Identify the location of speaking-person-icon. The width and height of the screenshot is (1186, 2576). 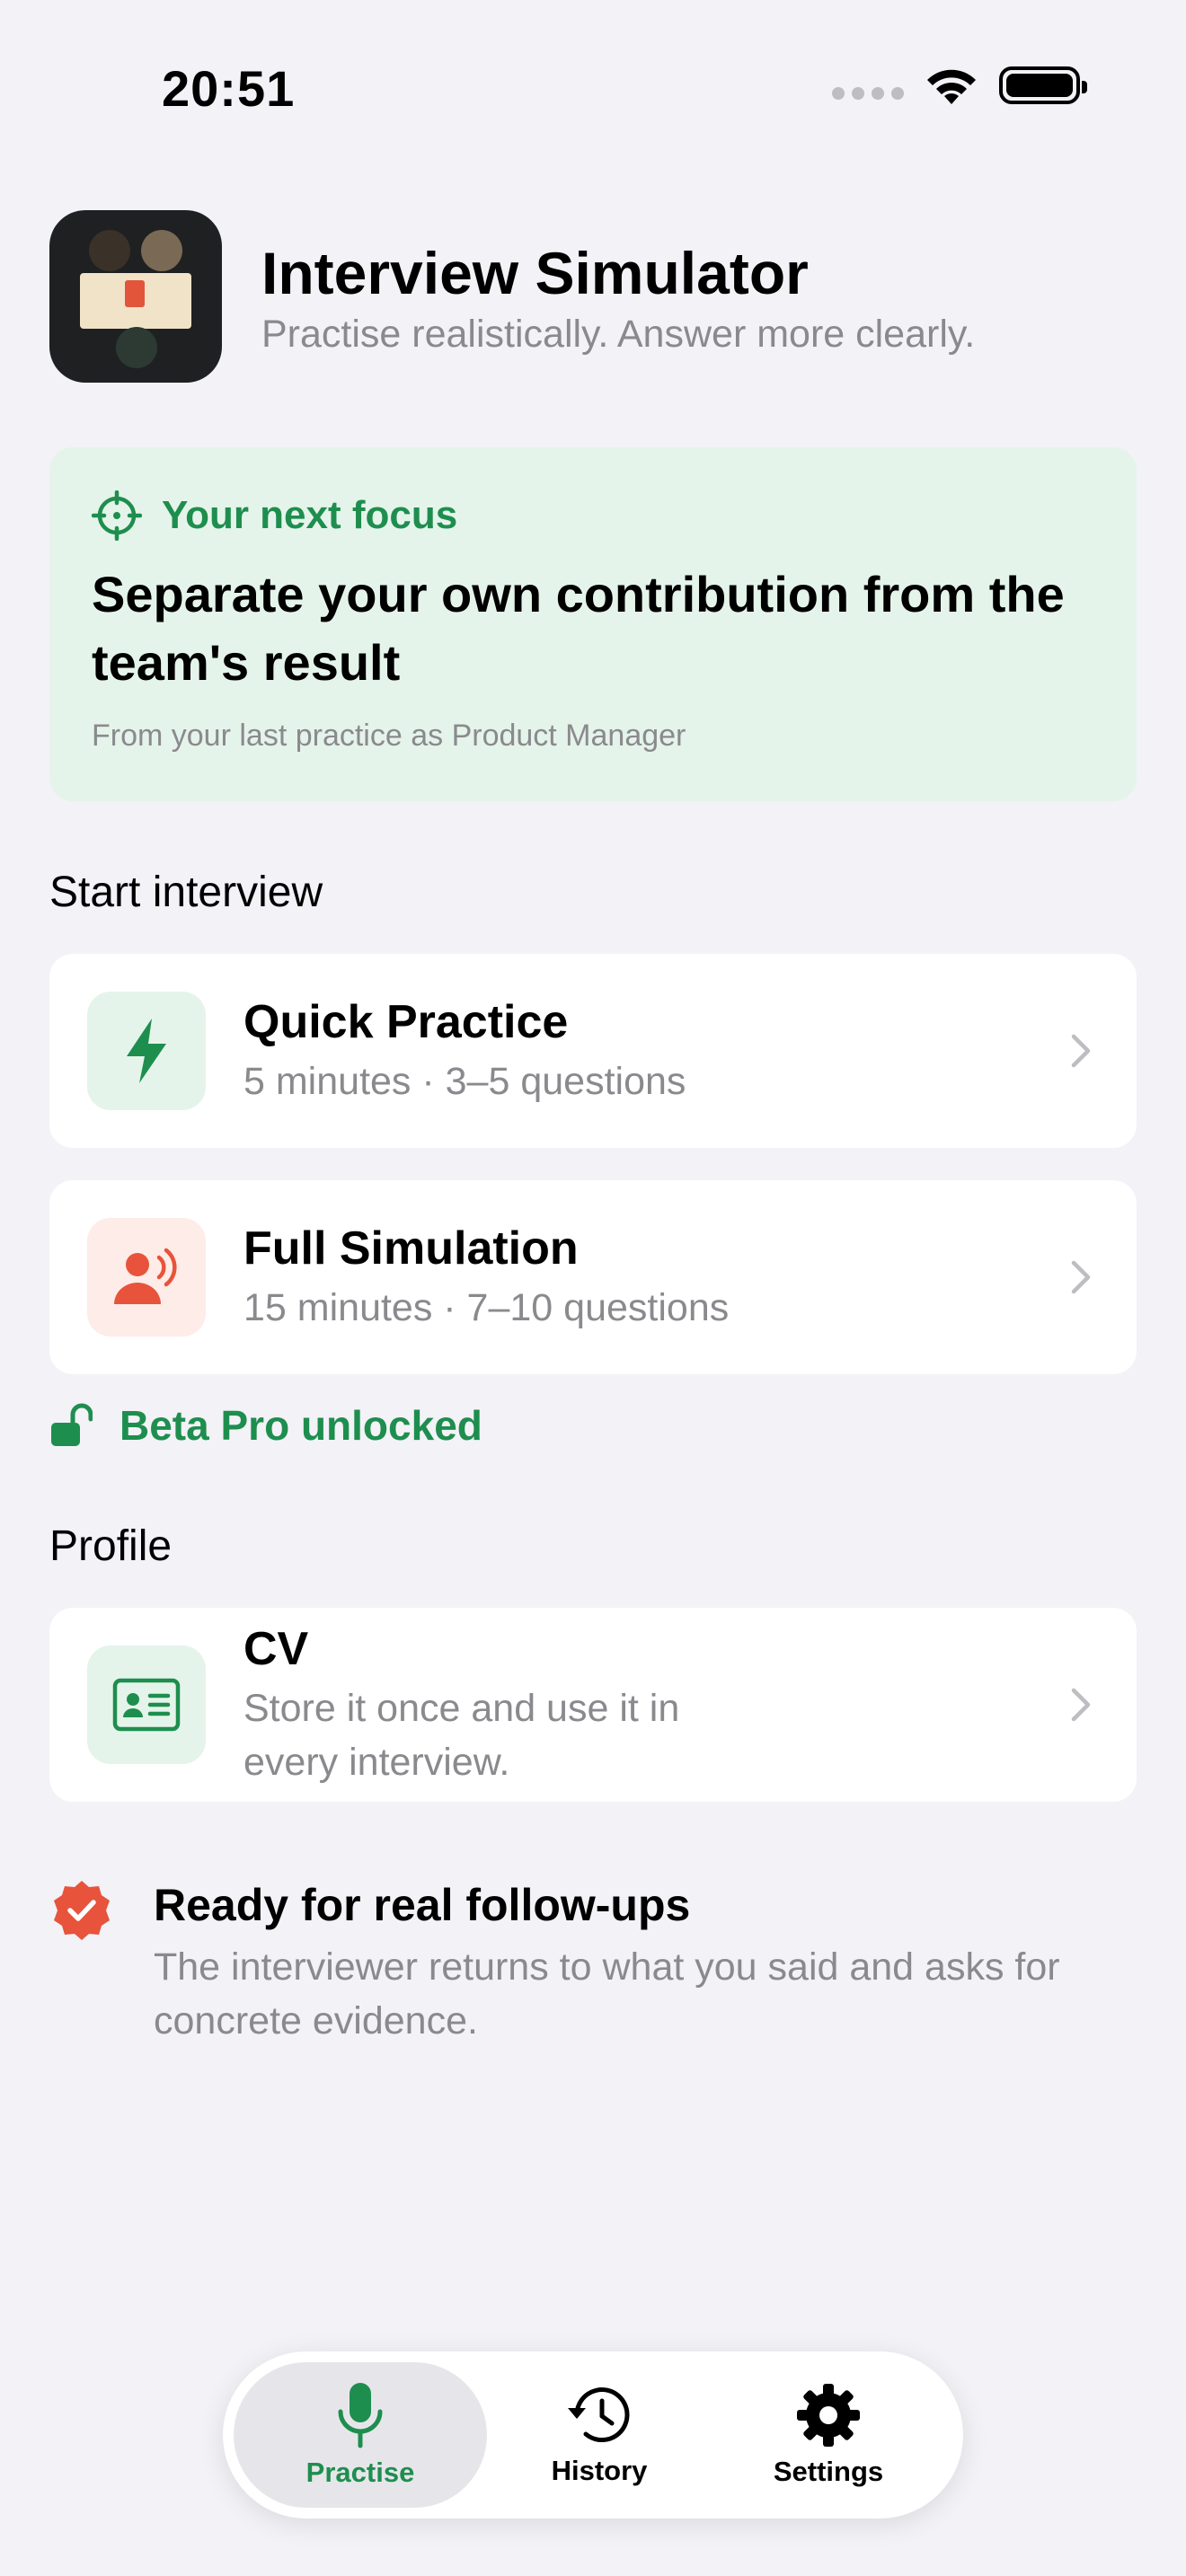
(145, 1276).